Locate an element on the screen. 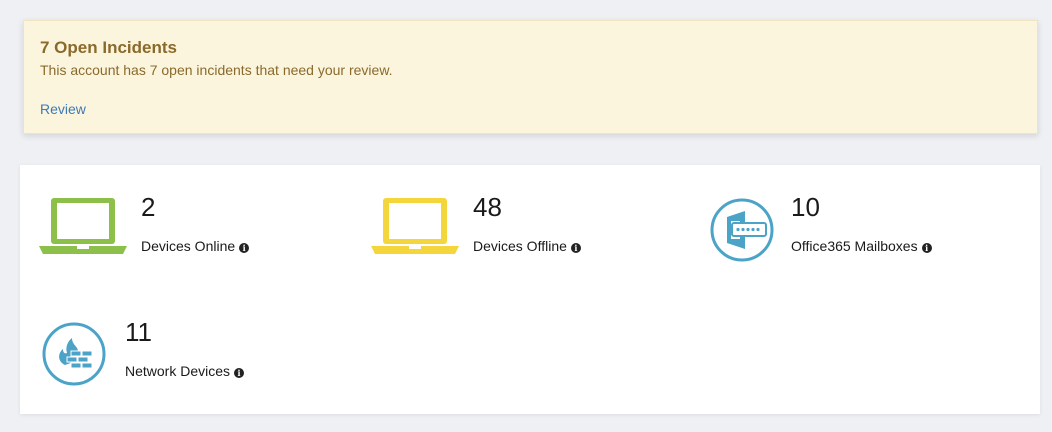 This screenshot has height=432, width=1052. stat-label-text: Devices Offline is located at coordinates (520, 246).